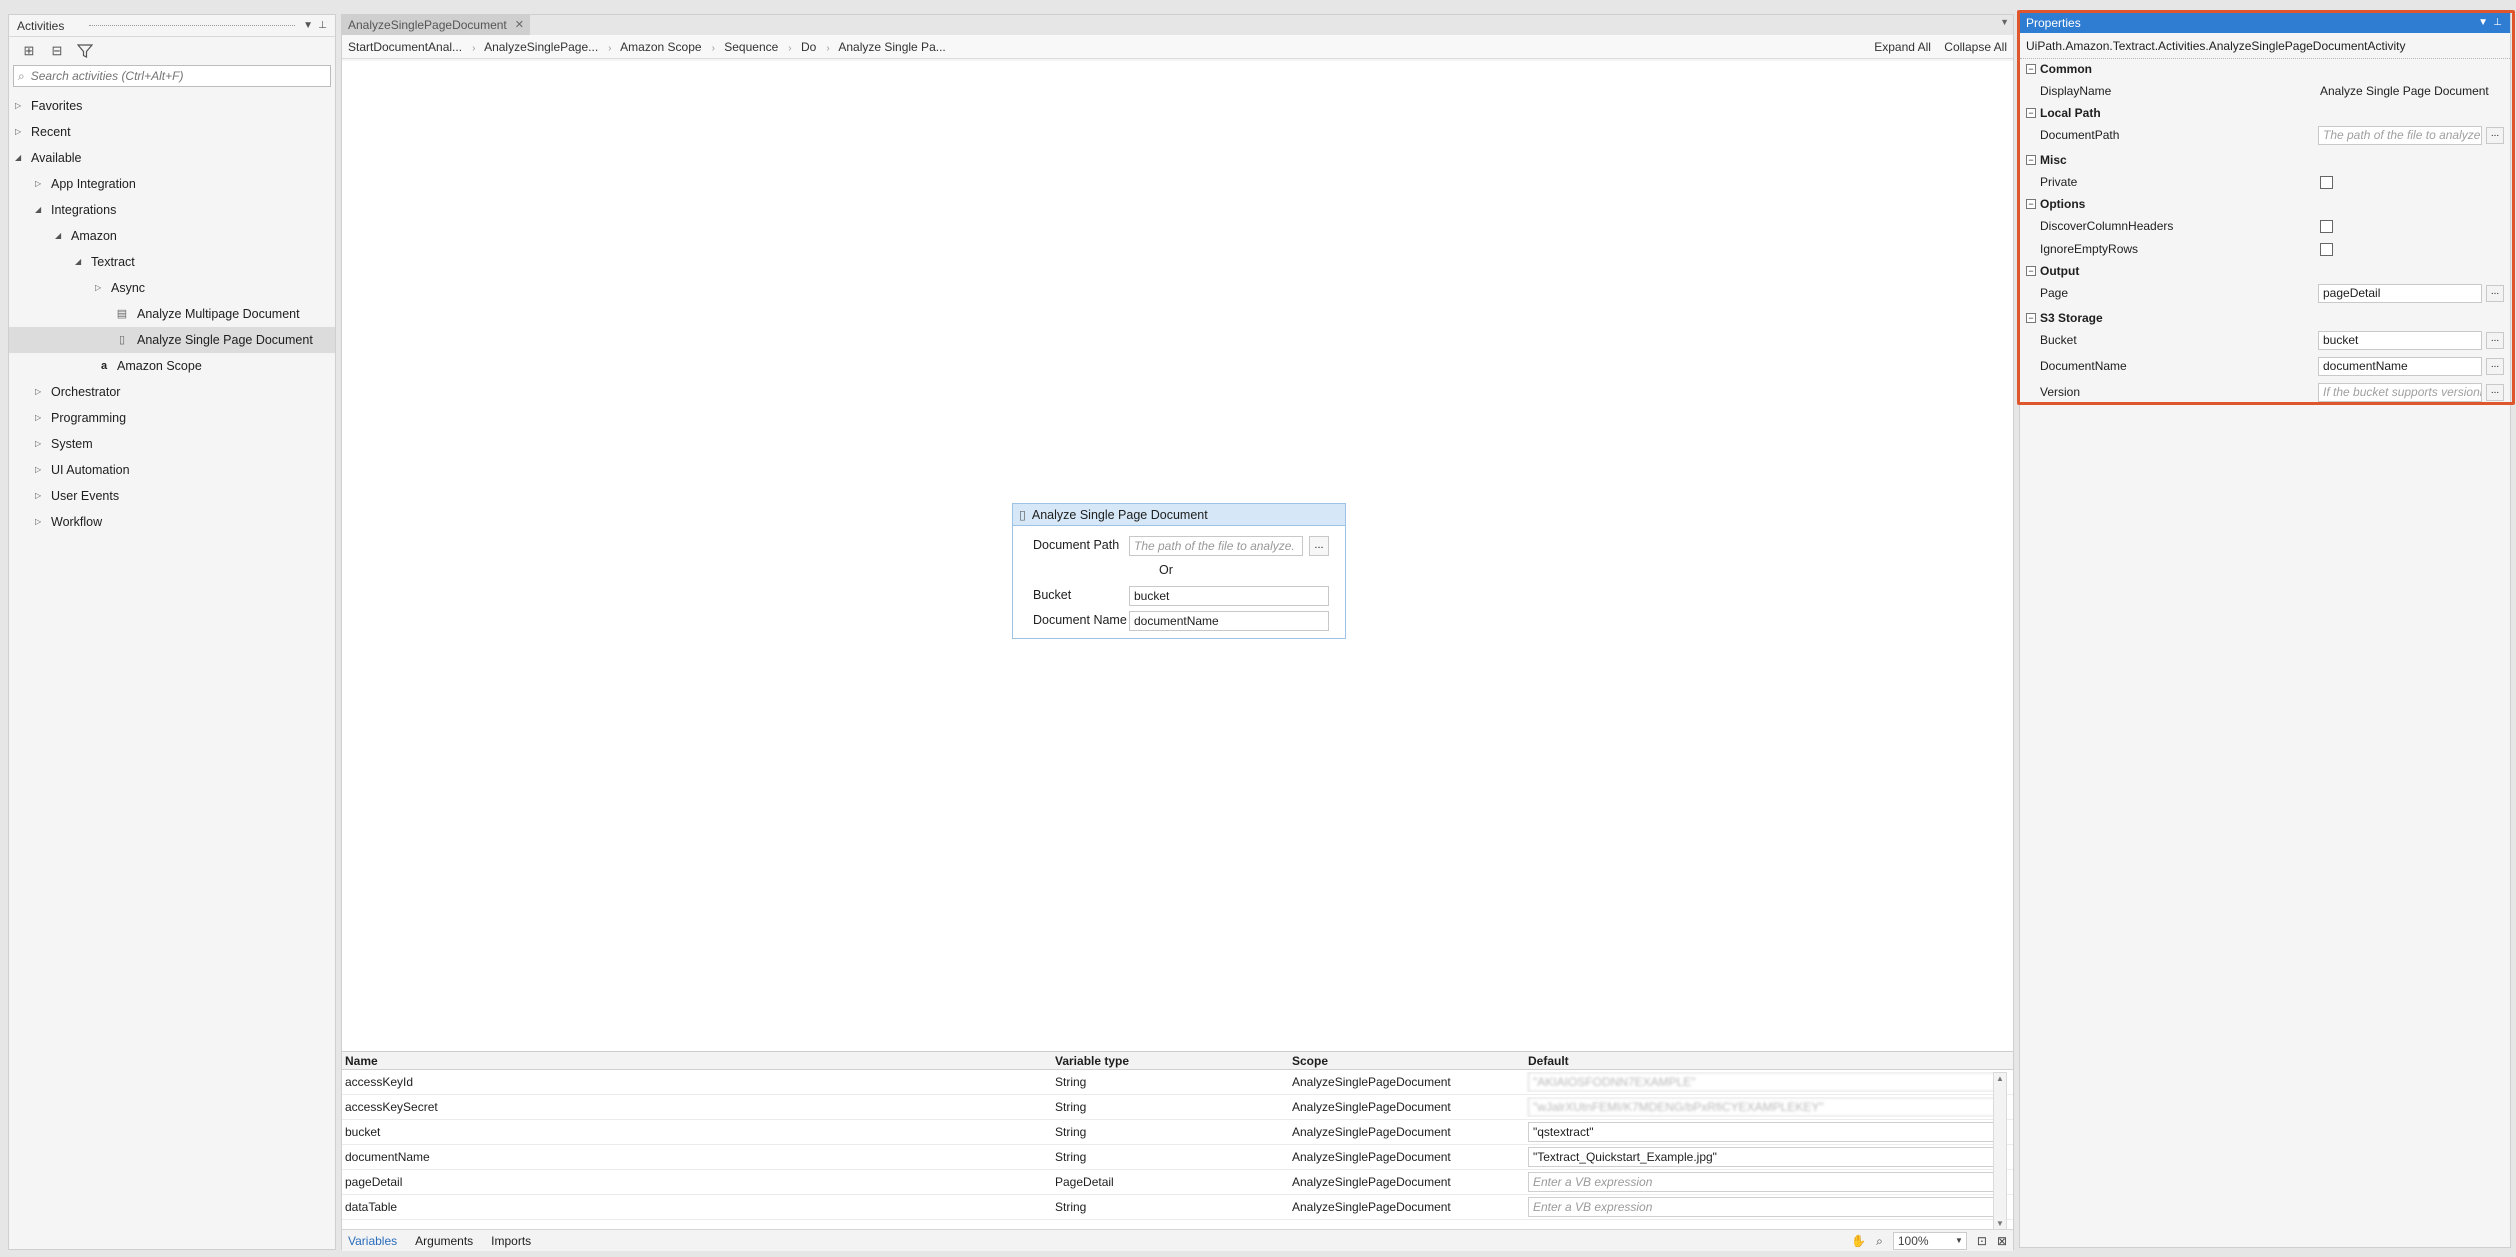 The width and height of the screenshot is (2516, 1257). Describe the element at coordinates (2265, 113) in the screenshot. I see `category-local-path: − Local Path` at that location.